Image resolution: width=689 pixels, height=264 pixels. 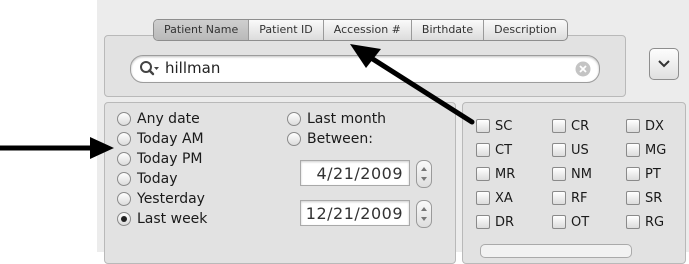 What do you see at coordinates (412, 84) in the screenshot?
I see `arrow-to-tabs-icon` at bounding box center [412, 84].